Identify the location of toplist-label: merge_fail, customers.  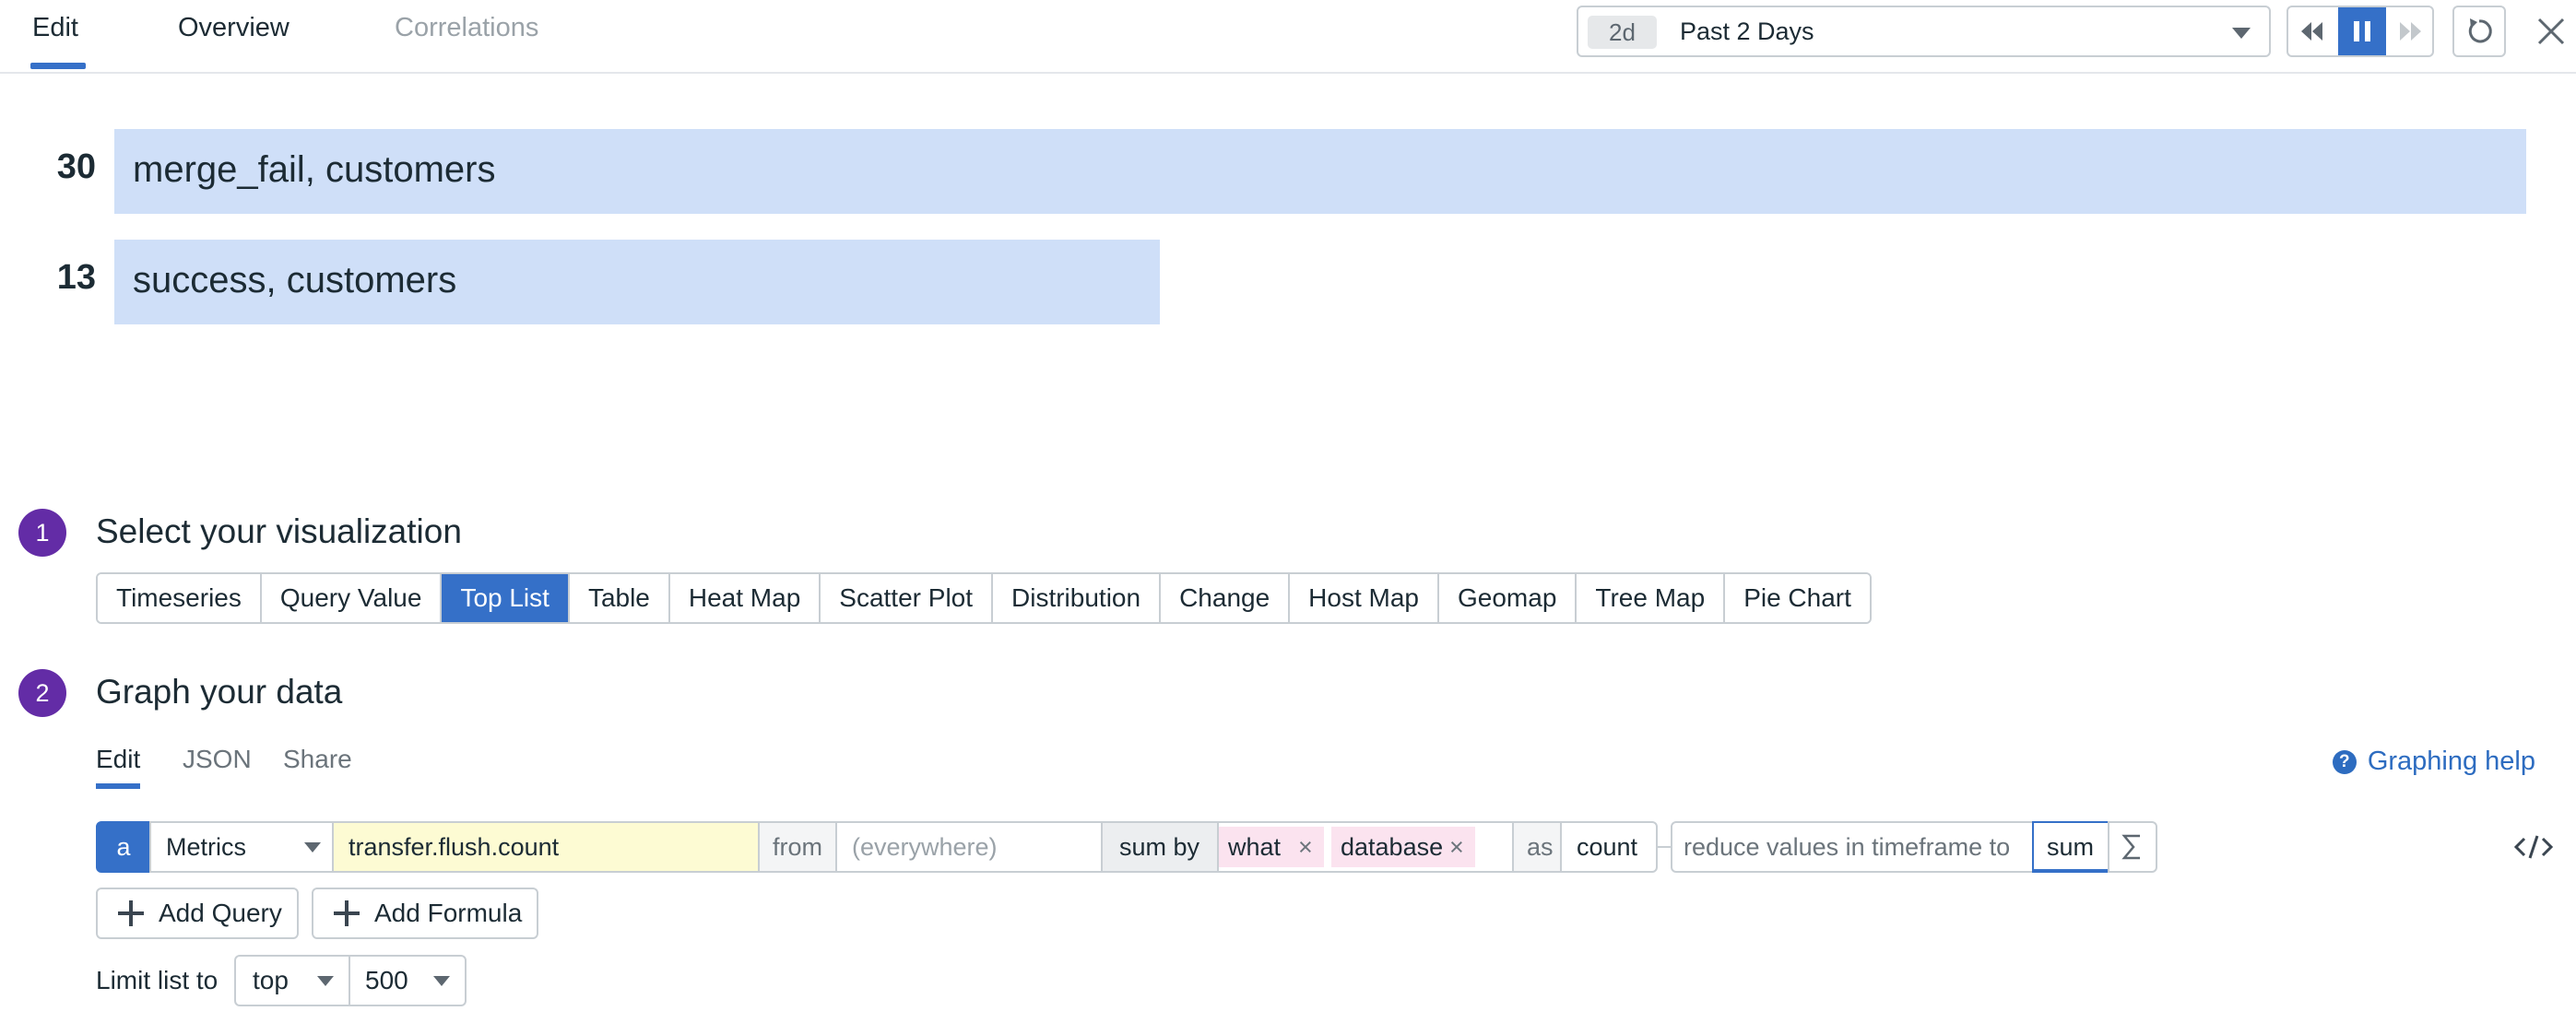
(314, 169).